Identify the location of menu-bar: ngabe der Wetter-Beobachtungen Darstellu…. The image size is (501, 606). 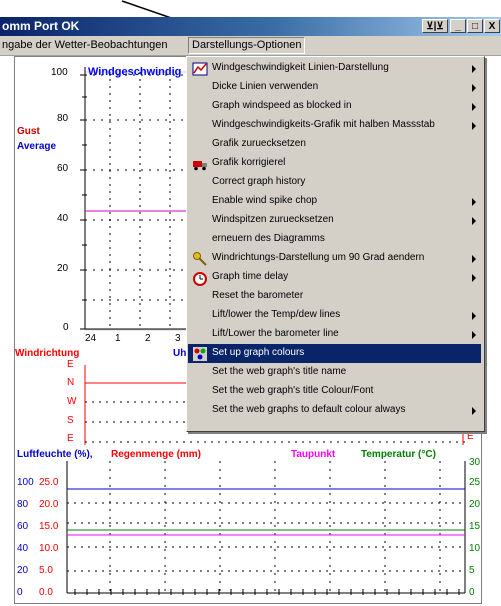
(250, 46).